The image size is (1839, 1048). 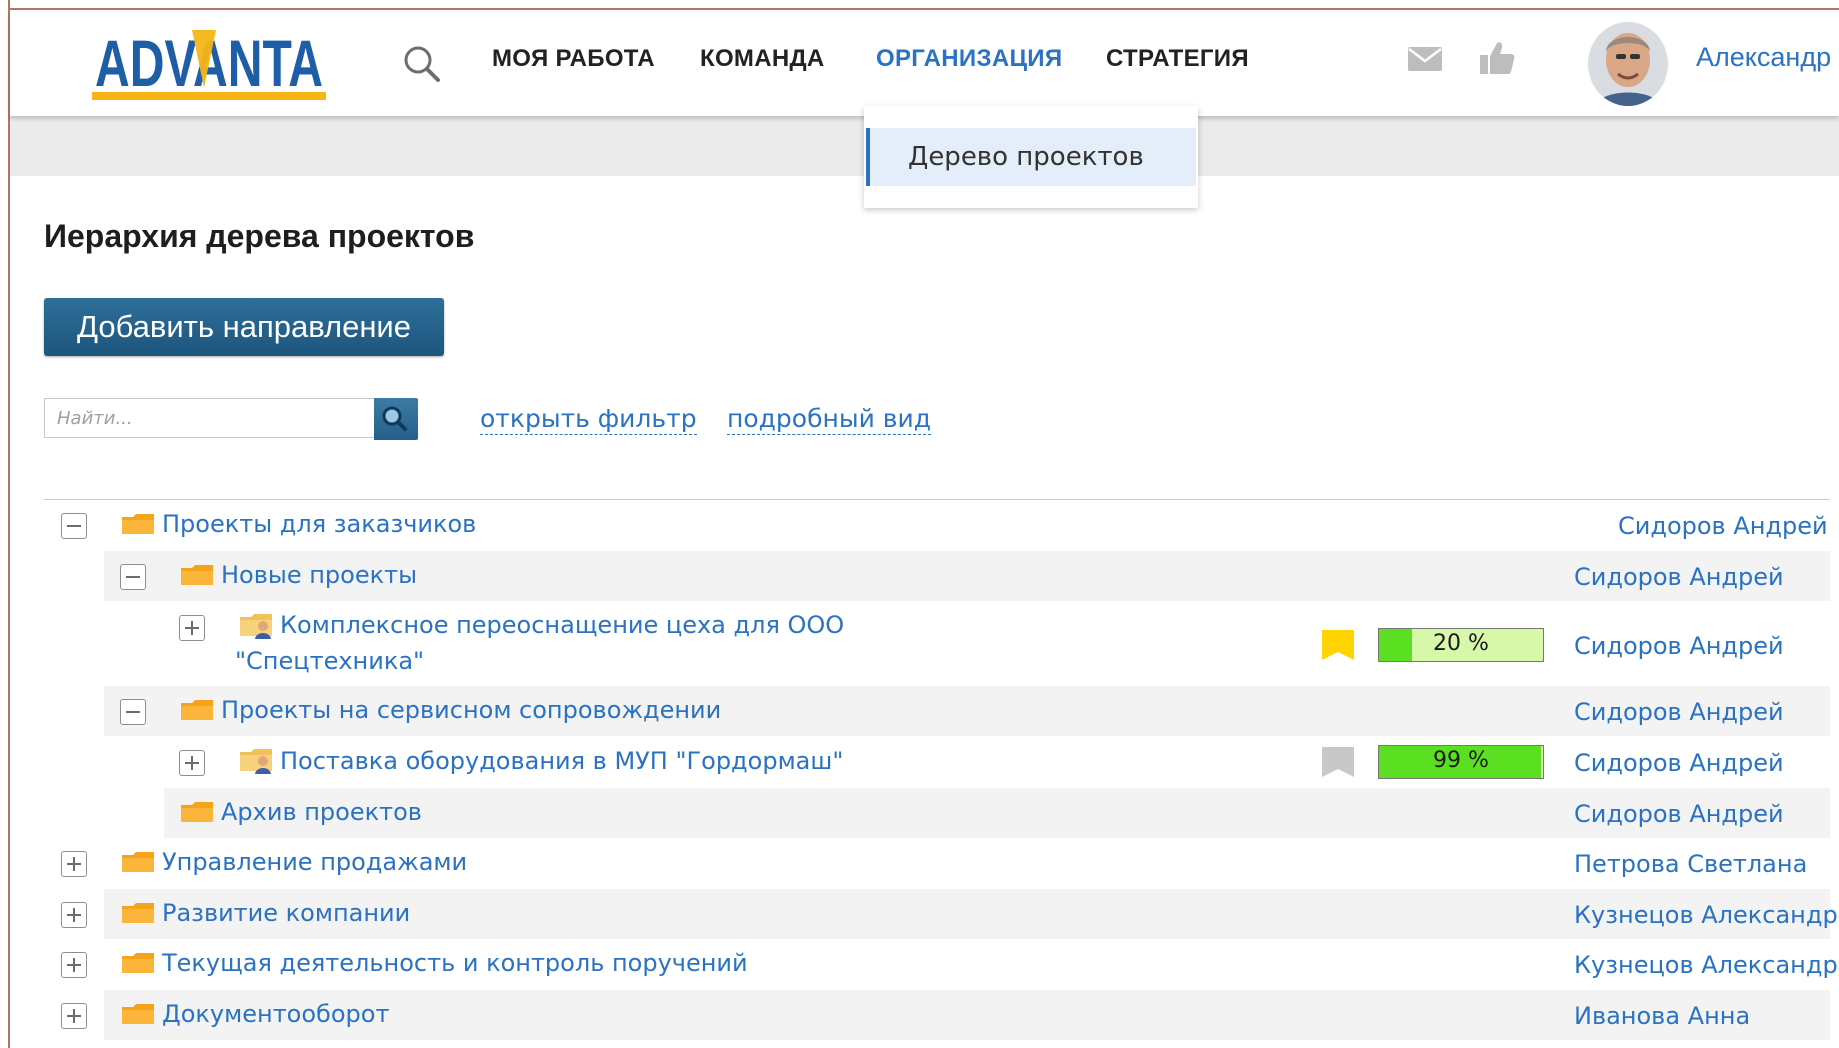 What do you see at coordinates (561, 761) in the screenshot?
I see `tree-node-label: Поставка оборудования в МУП "Гордормаш"` at bounding box center [561, 761].